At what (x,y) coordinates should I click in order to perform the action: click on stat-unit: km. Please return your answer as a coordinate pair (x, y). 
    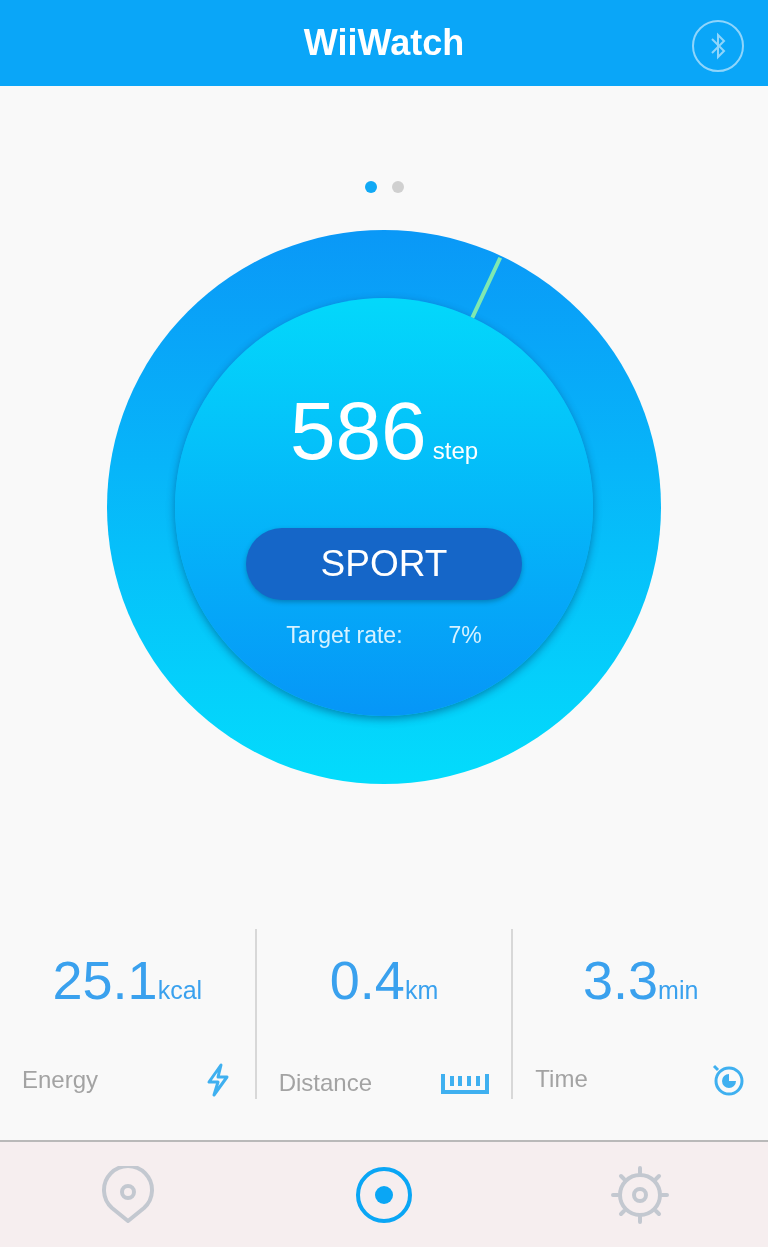
    Looking at the image, I should click on (421, 990).